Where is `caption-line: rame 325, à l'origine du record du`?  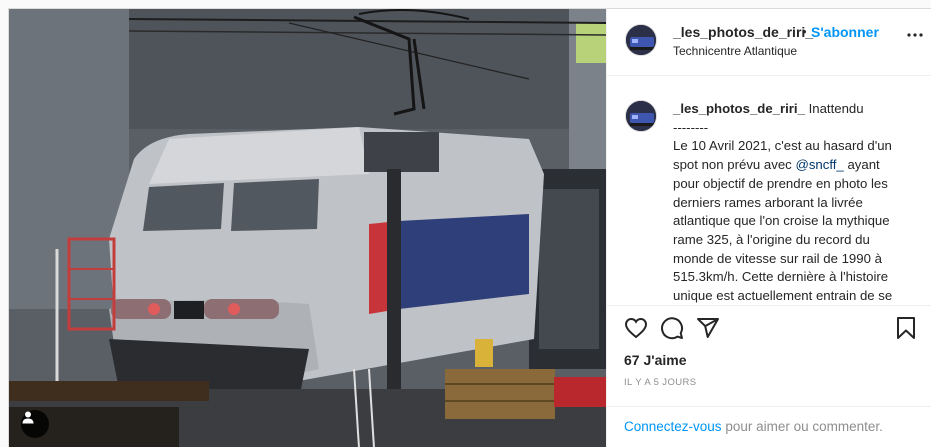 caption-line: rame 325, à l'origine du record du is located at coordinates (771, 239).